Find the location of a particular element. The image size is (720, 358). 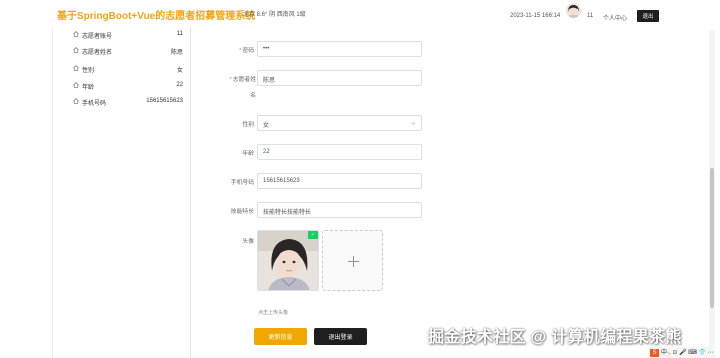

skills-label: 技能特长 is located at coordinates (242, 212).